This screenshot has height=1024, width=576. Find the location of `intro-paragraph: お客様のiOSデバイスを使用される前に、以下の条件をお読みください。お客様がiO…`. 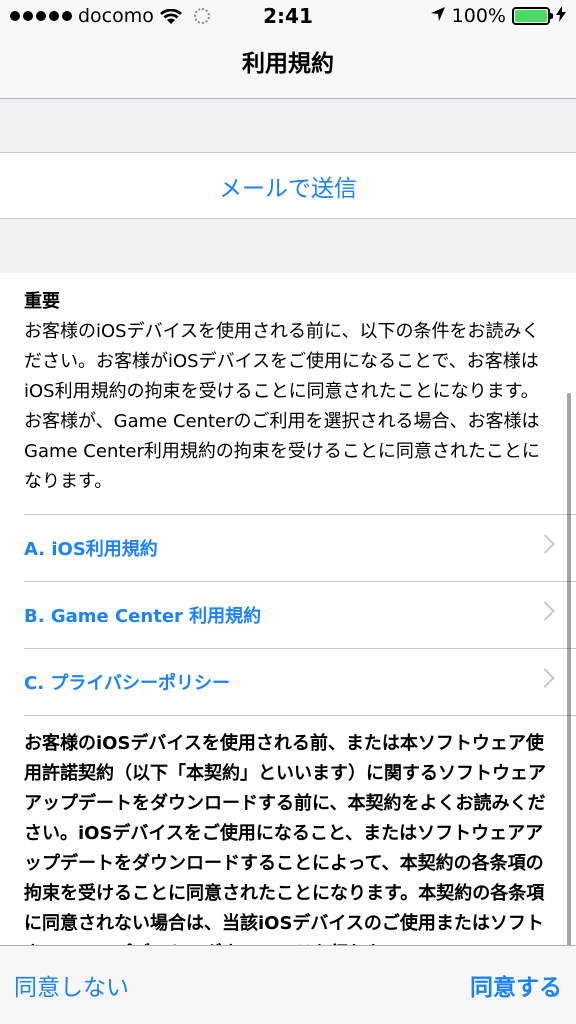

intro-paragraph: お客様のiOSデバイスを使用される前に、以下の条件をお読みください。お客様がiO… is located at coordinates (282, 406).